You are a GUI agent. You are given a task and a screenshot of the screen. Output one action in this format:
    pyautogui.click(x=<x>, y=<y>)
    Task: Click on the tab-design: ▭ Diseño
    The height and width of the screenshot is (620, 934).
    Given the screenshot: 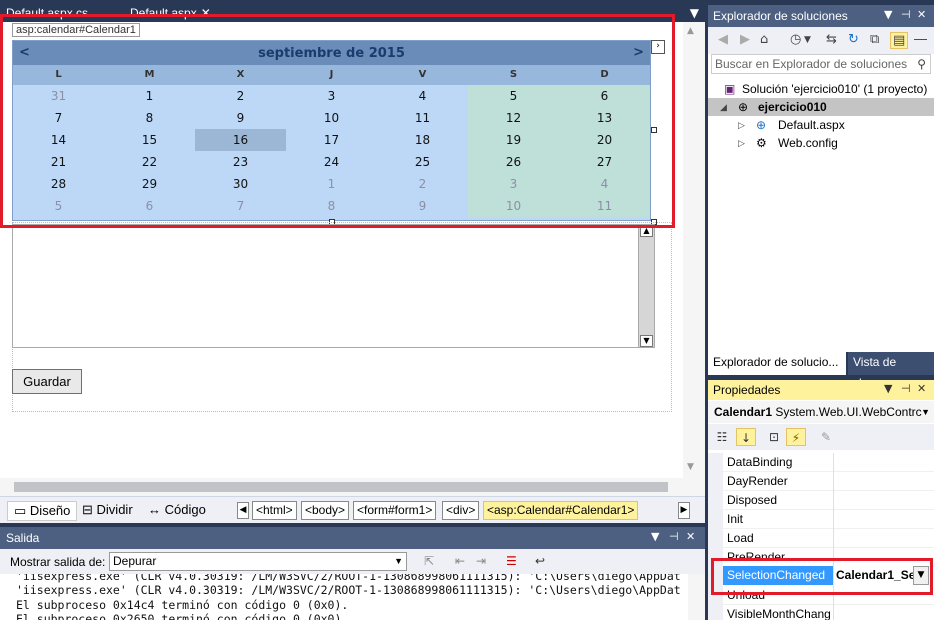 What is the action you would take?
    pyautogui.click(x=42, y=511)
    